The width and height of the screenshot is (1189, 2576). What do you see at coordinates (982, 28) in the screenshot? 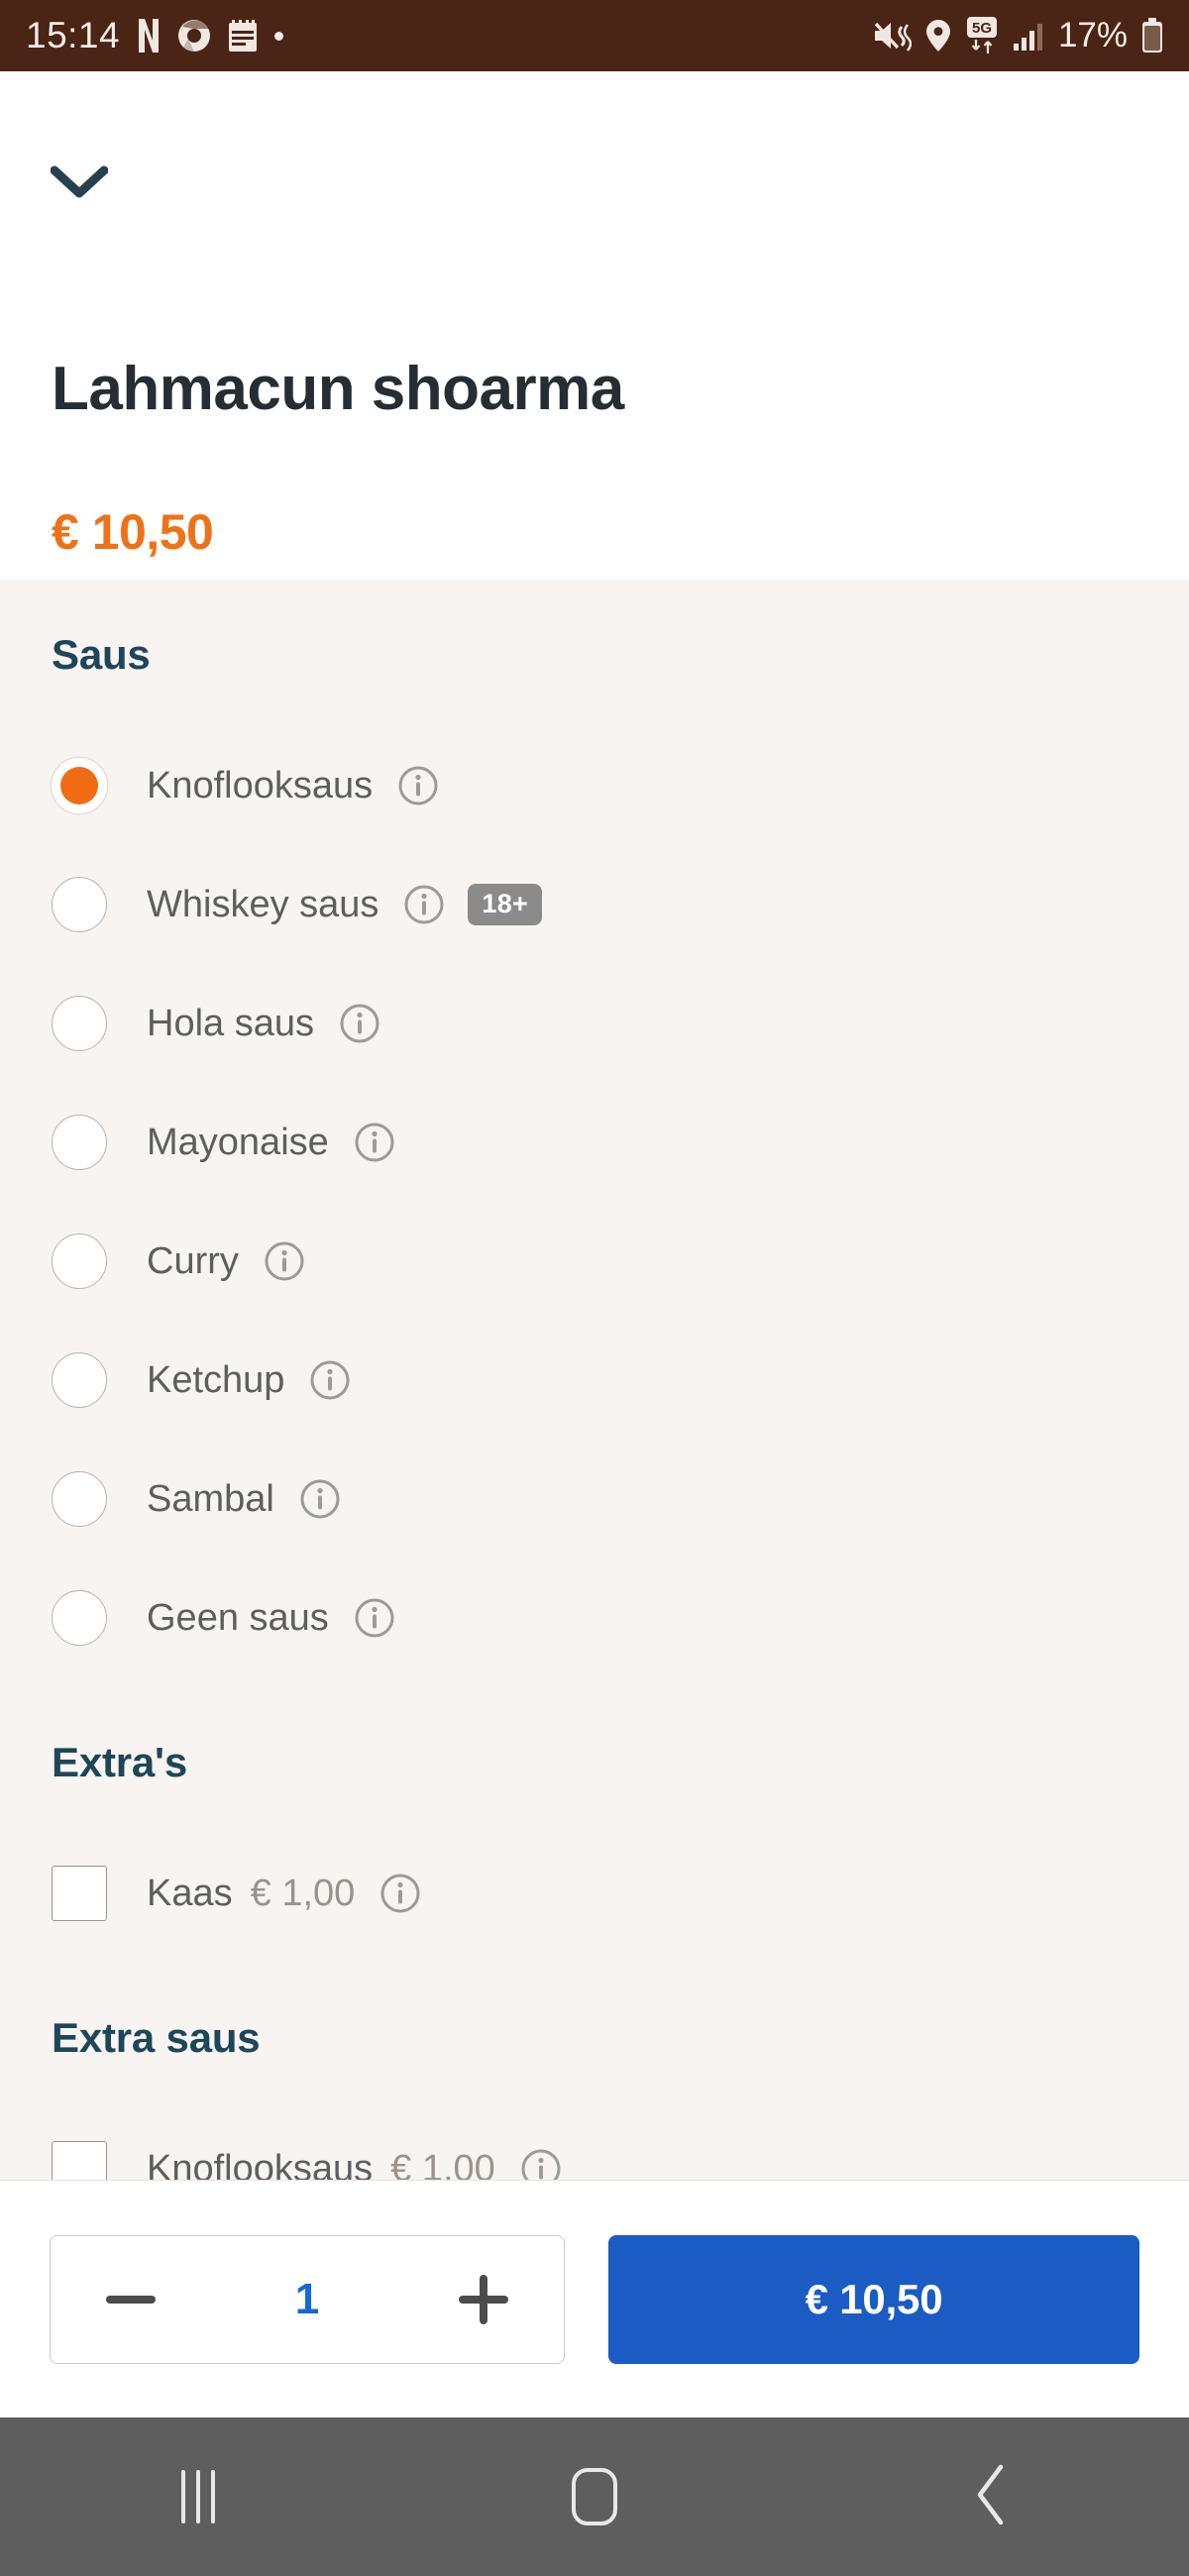
I see `svg-text: 5G` at bounding box center [982, 28].